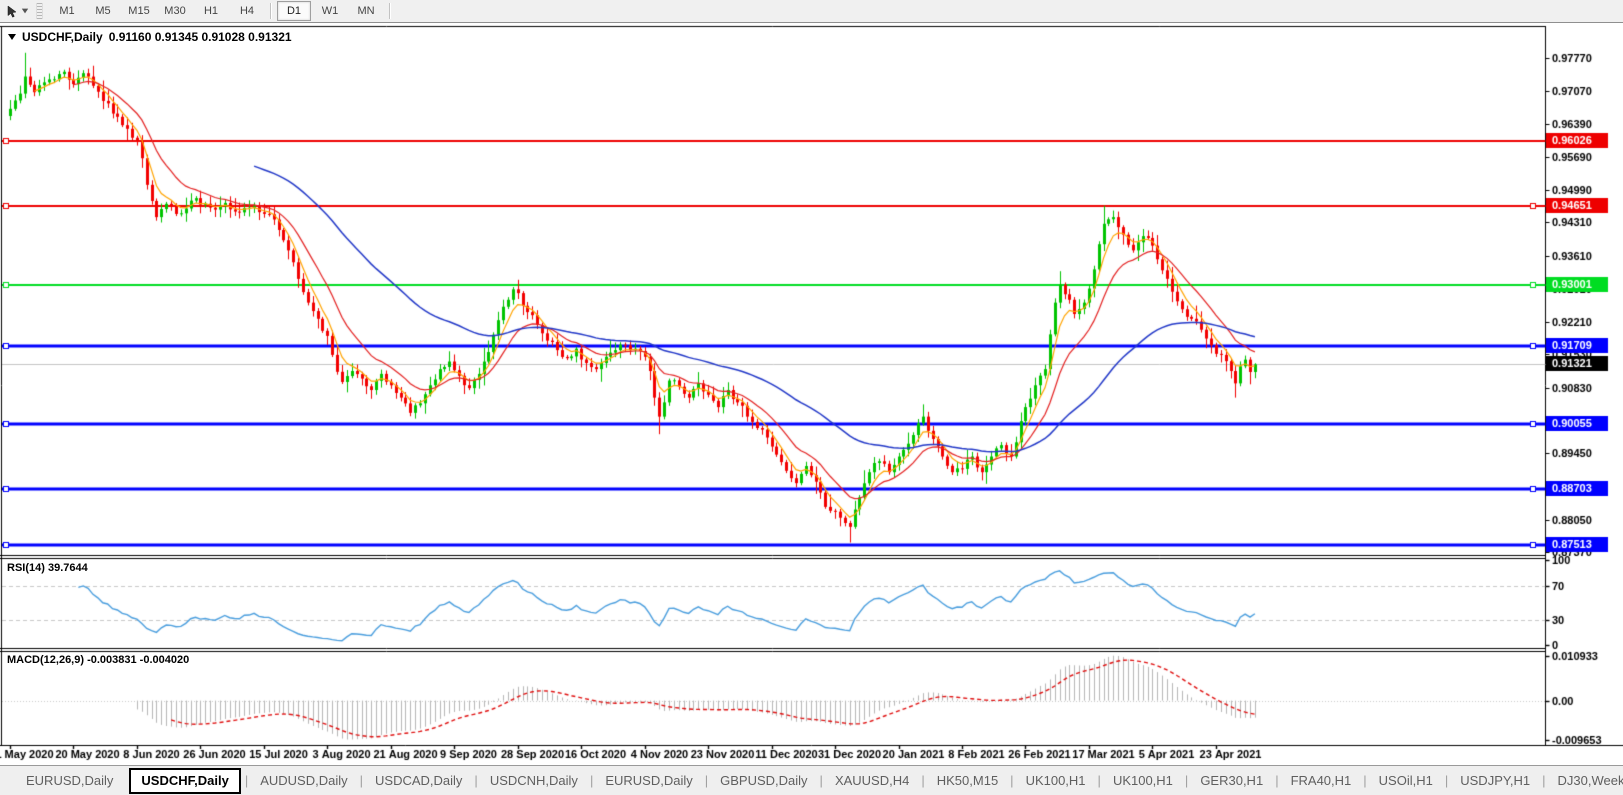 The width and height of the screenshot is (1623, 795). Describe the element at coordinates (211, 11) in the screenshot. I see `timeframe-button-h1: H1` at that location.